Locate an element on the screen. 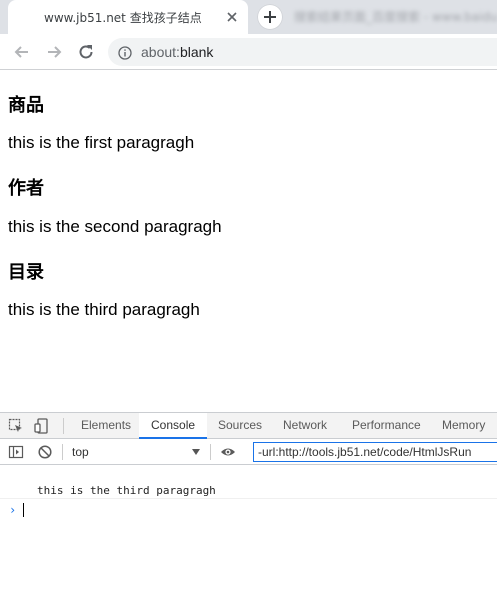  eye-icon is located at coordinates (228, 452).